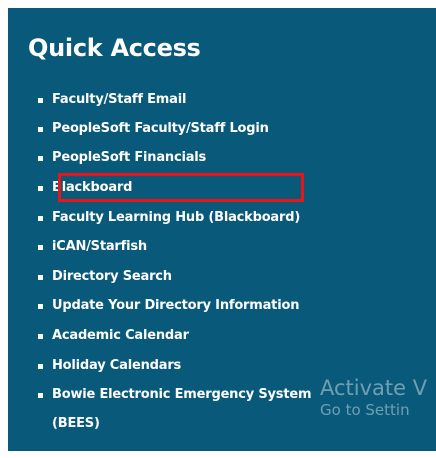 This screenshot has width=436, height=458. What do you see at coordinates (160, 129) in the screenshot?
I see `link-peoplesoft-login: PeopleSoft Faculty/Staff Login` at bounding box center [160, 129].